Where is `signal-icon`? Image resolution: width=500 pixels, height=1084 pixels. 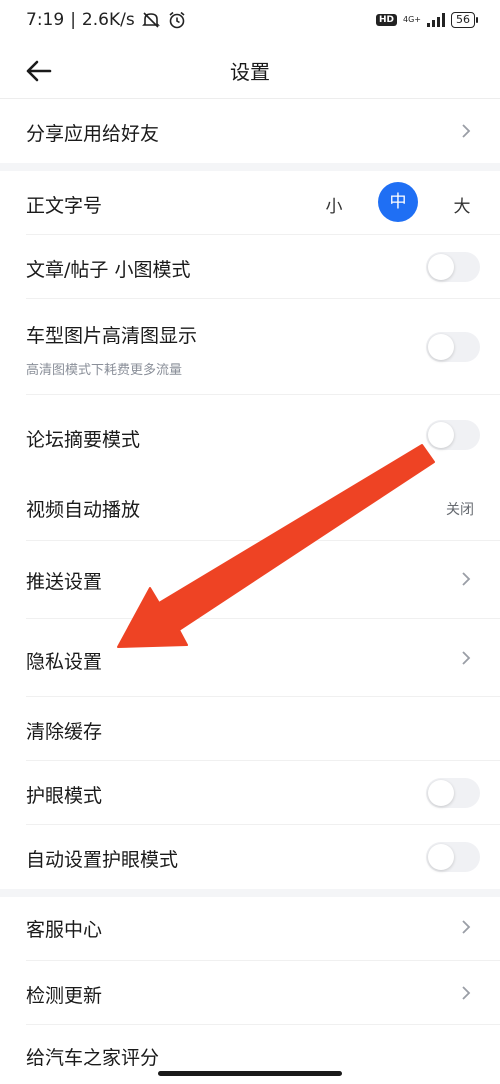 signal-icon is located at coordinates (436, 20).